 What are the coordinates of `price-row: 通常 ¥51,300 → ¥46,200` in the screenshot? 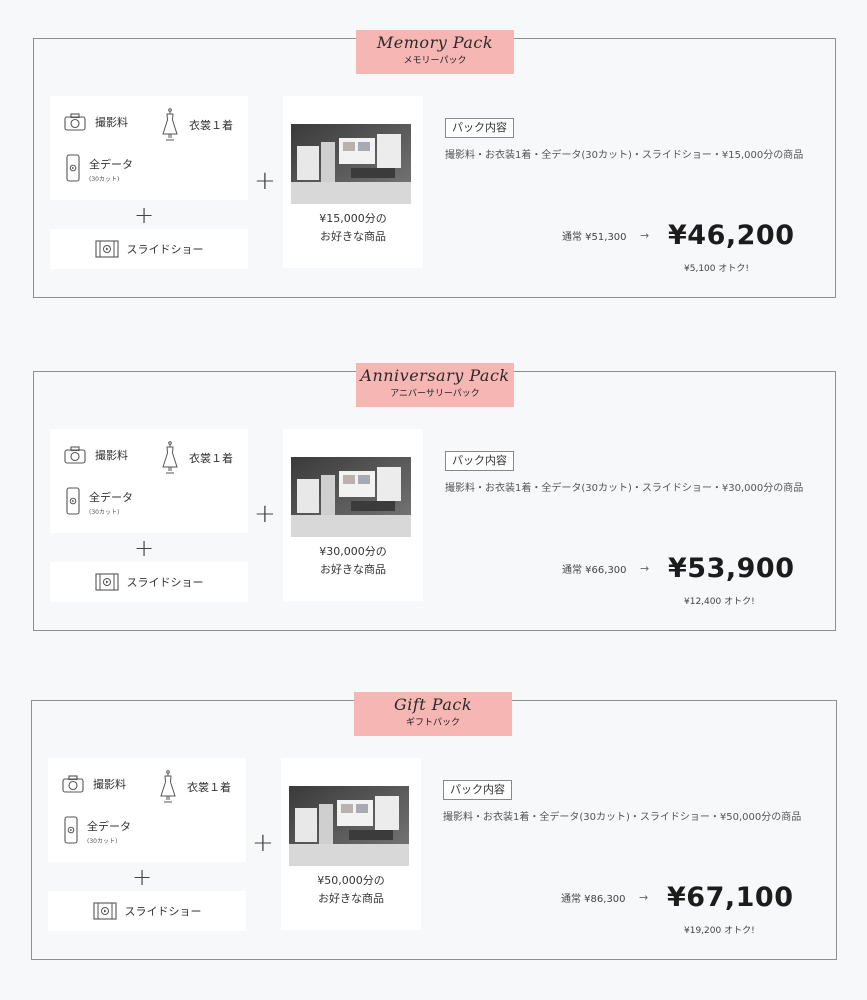 It's located at (678, 235).